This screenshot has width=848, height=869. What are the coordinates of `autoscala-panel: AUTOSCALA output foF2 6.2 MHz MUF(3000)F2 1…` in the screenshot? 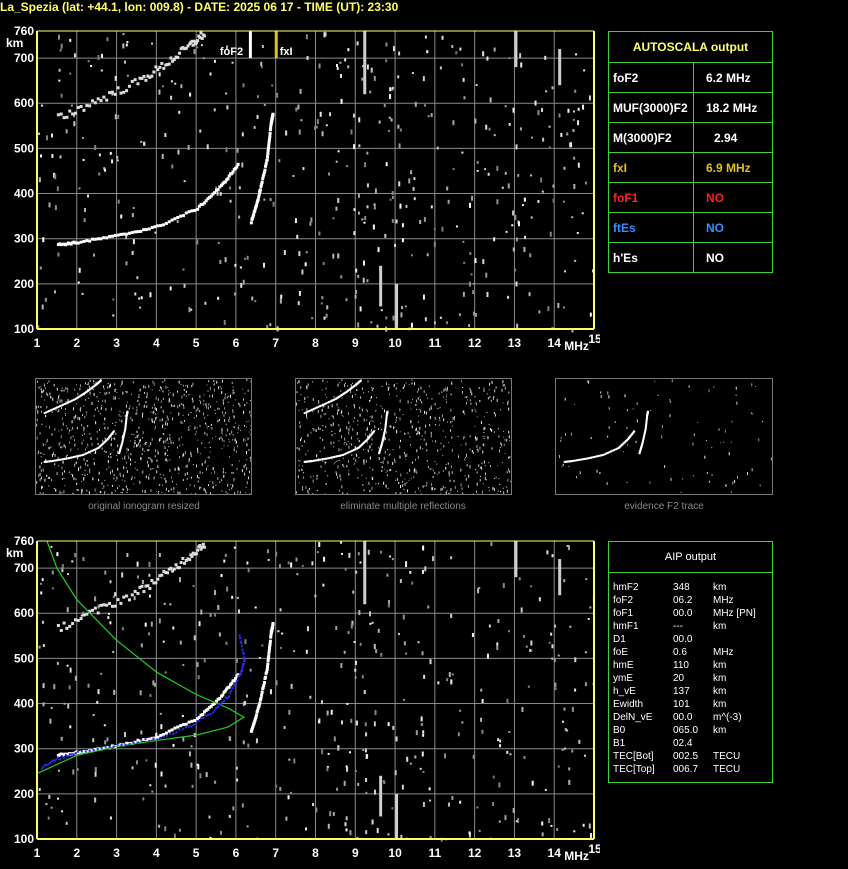 It's located at (690, 152).